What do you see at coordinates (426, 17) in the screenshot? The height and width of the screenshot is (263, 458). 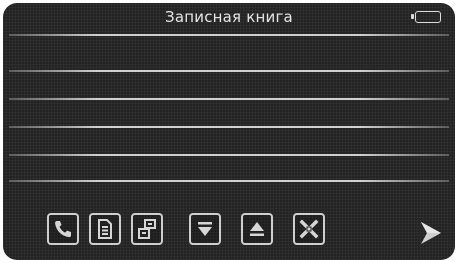 I see `battery-icon` at bounding box center [426, 17].